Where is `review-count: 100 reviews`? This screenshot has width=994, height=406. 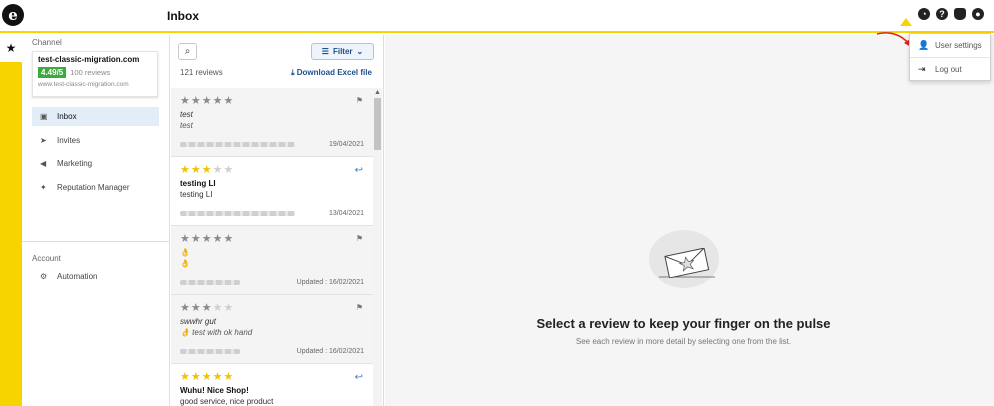 review-count: 100 reviews is located at coordinates (90, 72).